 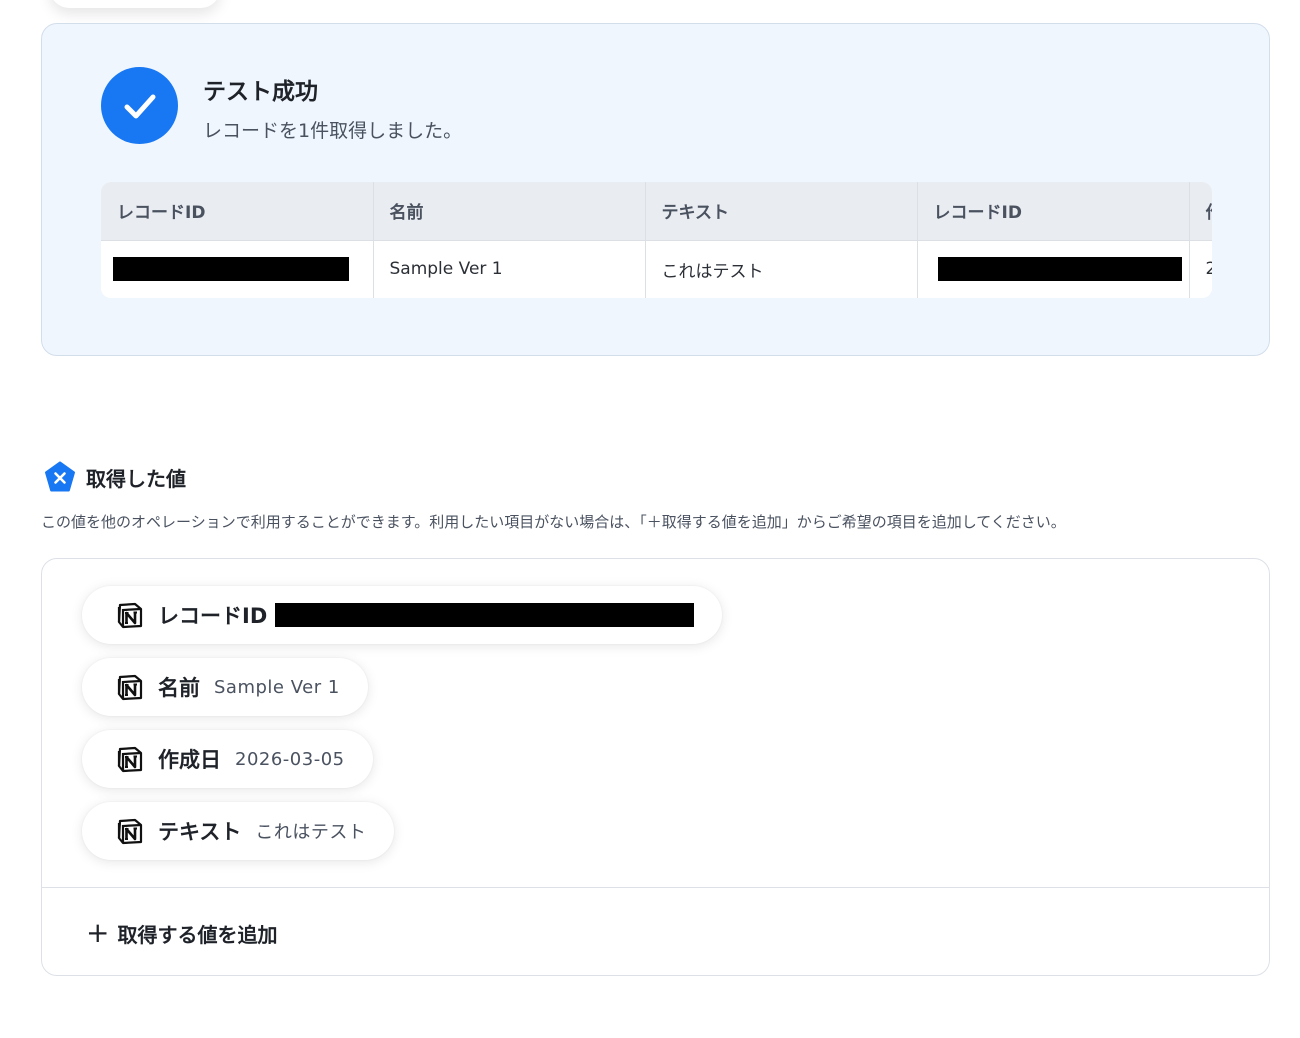 I want to click on value-chip-name: 名前 Sample Ver 1, so click(x=225, y=687).